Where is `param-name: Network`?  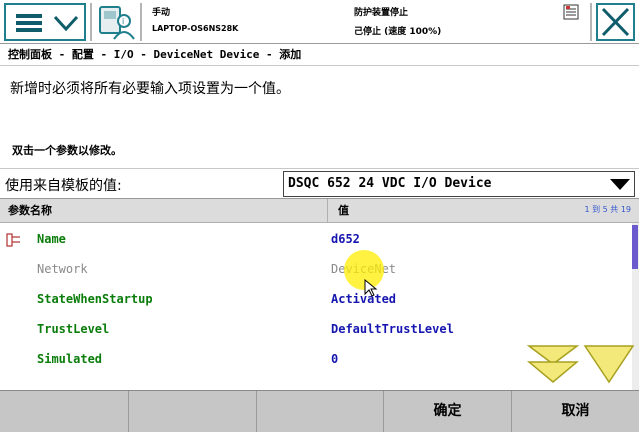 param-name: Network is located at coordinates (62, 269).